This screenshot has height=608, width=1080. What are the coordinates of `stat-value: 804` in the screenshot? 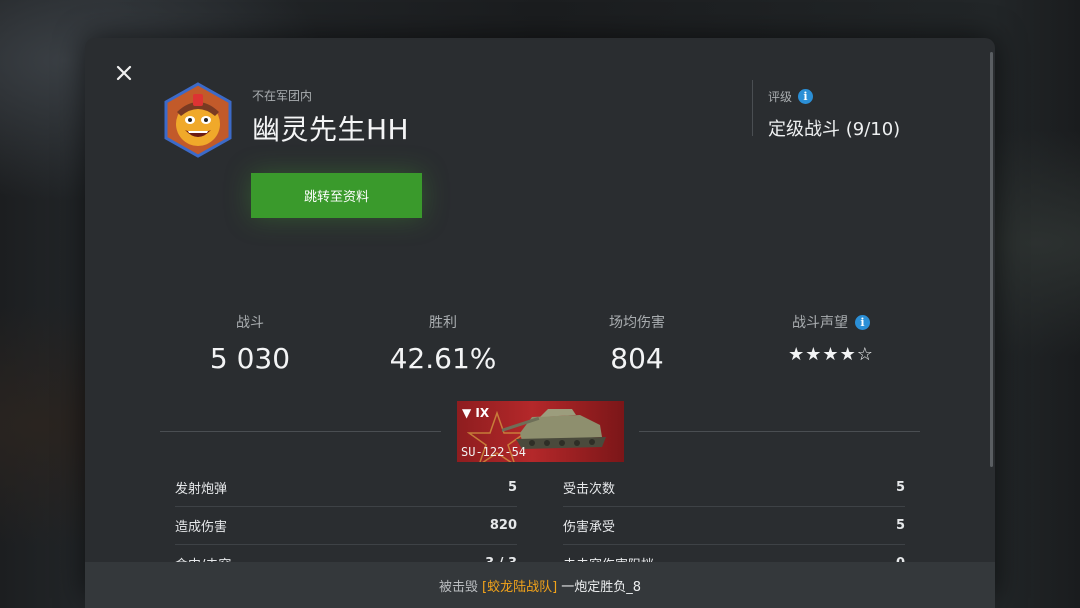 It's located at (637, 358).